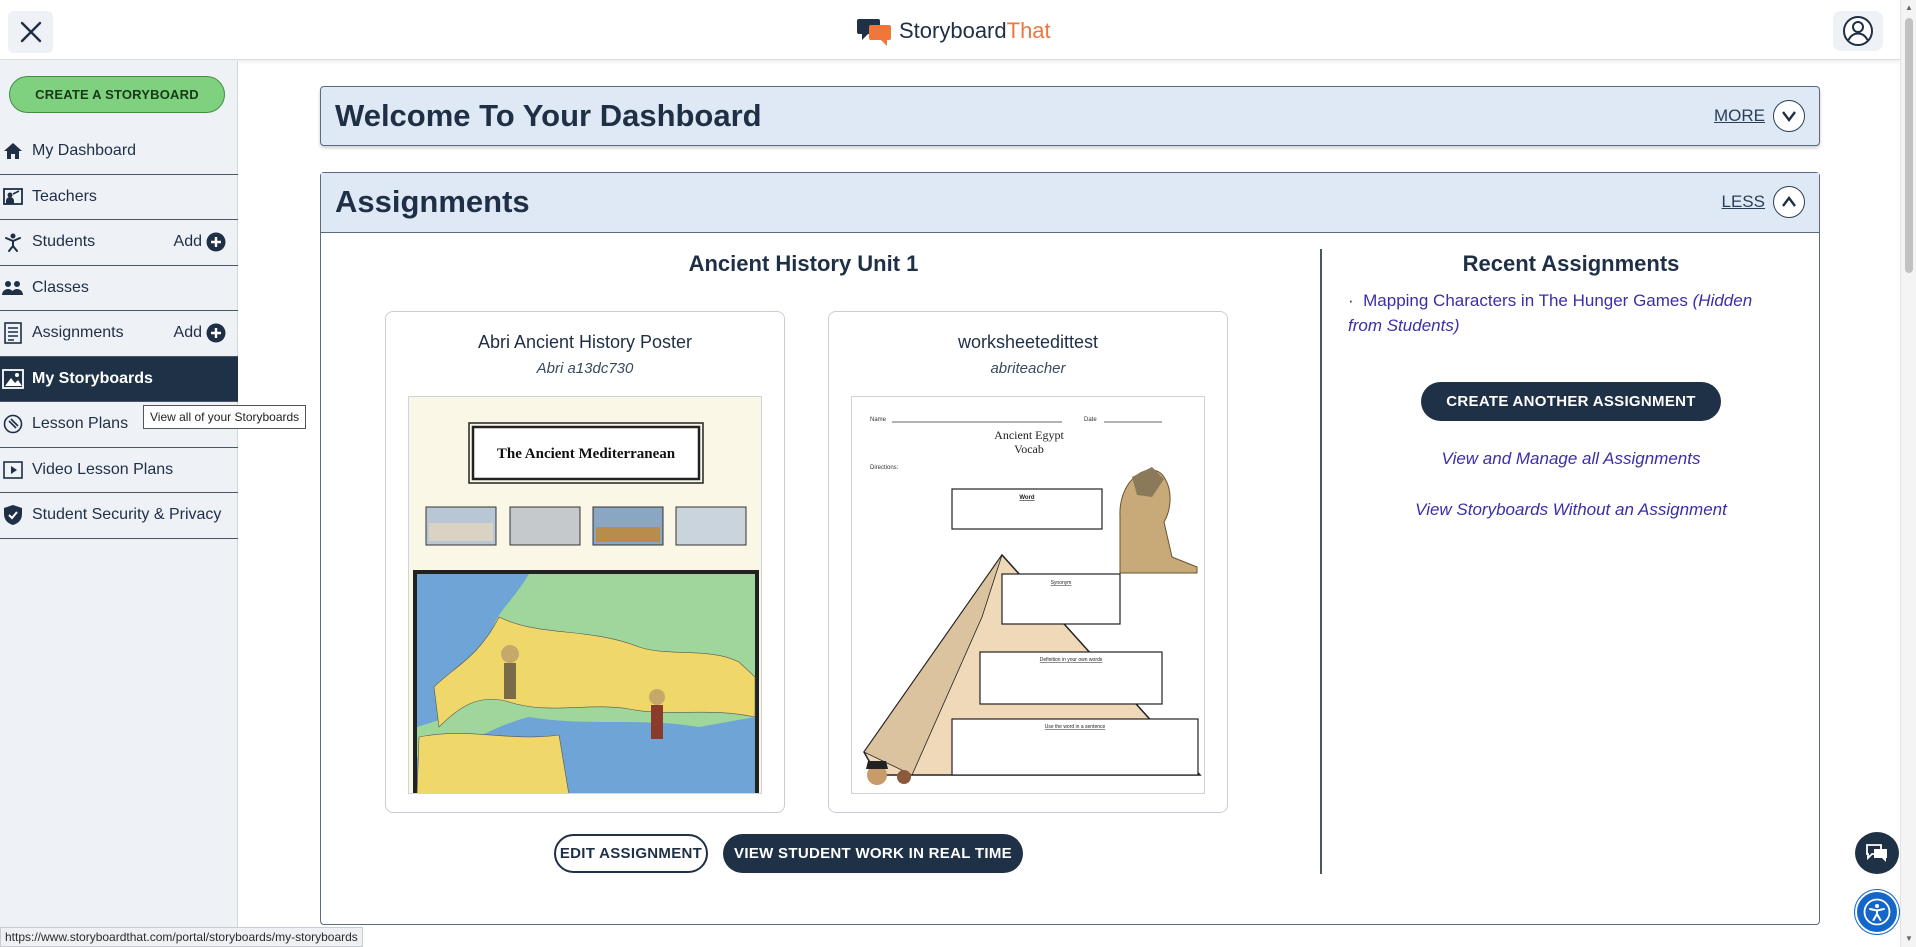 This screenshot has width=1916, height=947. What do you see at coordinates (84, 151) in the screenshot?
I see `sidebar-item-label: My Dashboard` at bounding box center [84, 151].